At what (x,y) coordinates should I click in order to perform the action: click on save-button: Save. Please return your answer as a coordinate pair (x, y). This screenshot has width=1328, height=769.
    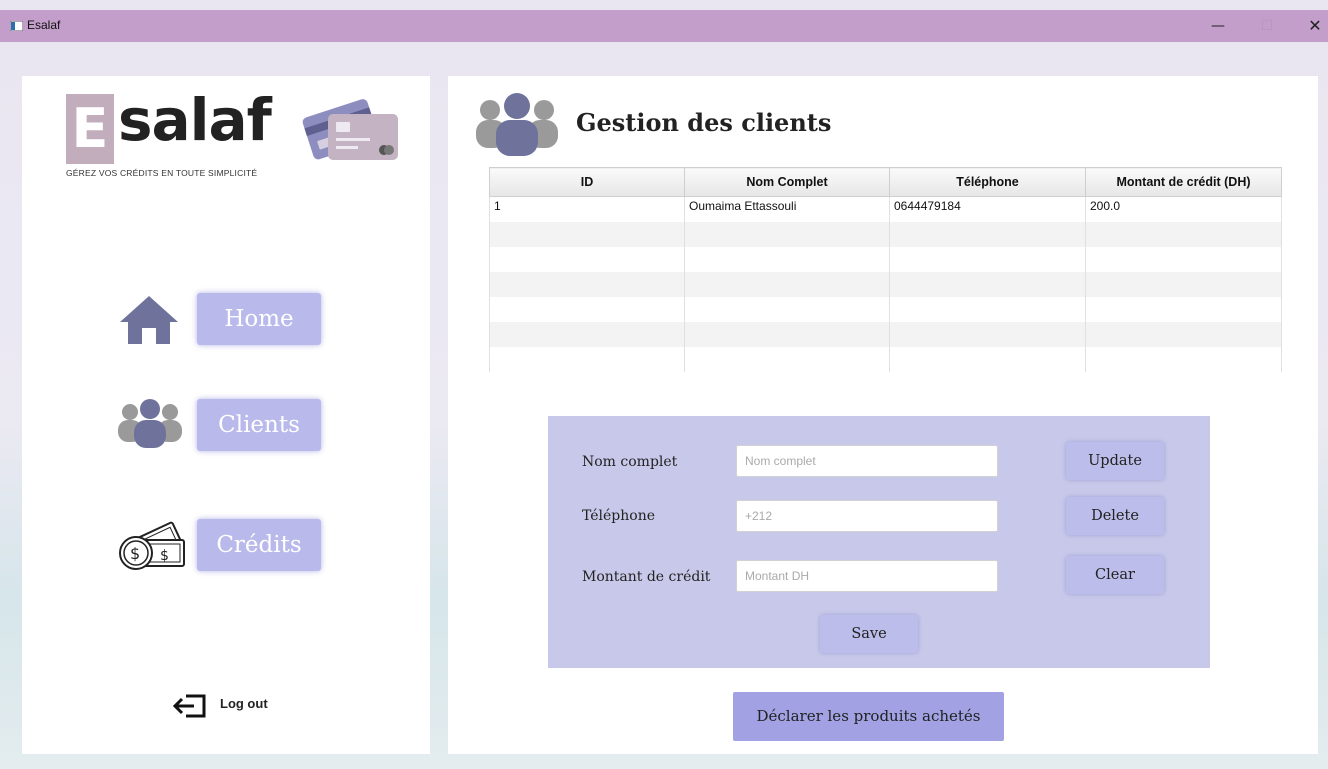
    Looking at the image, I should click on (869, 634).